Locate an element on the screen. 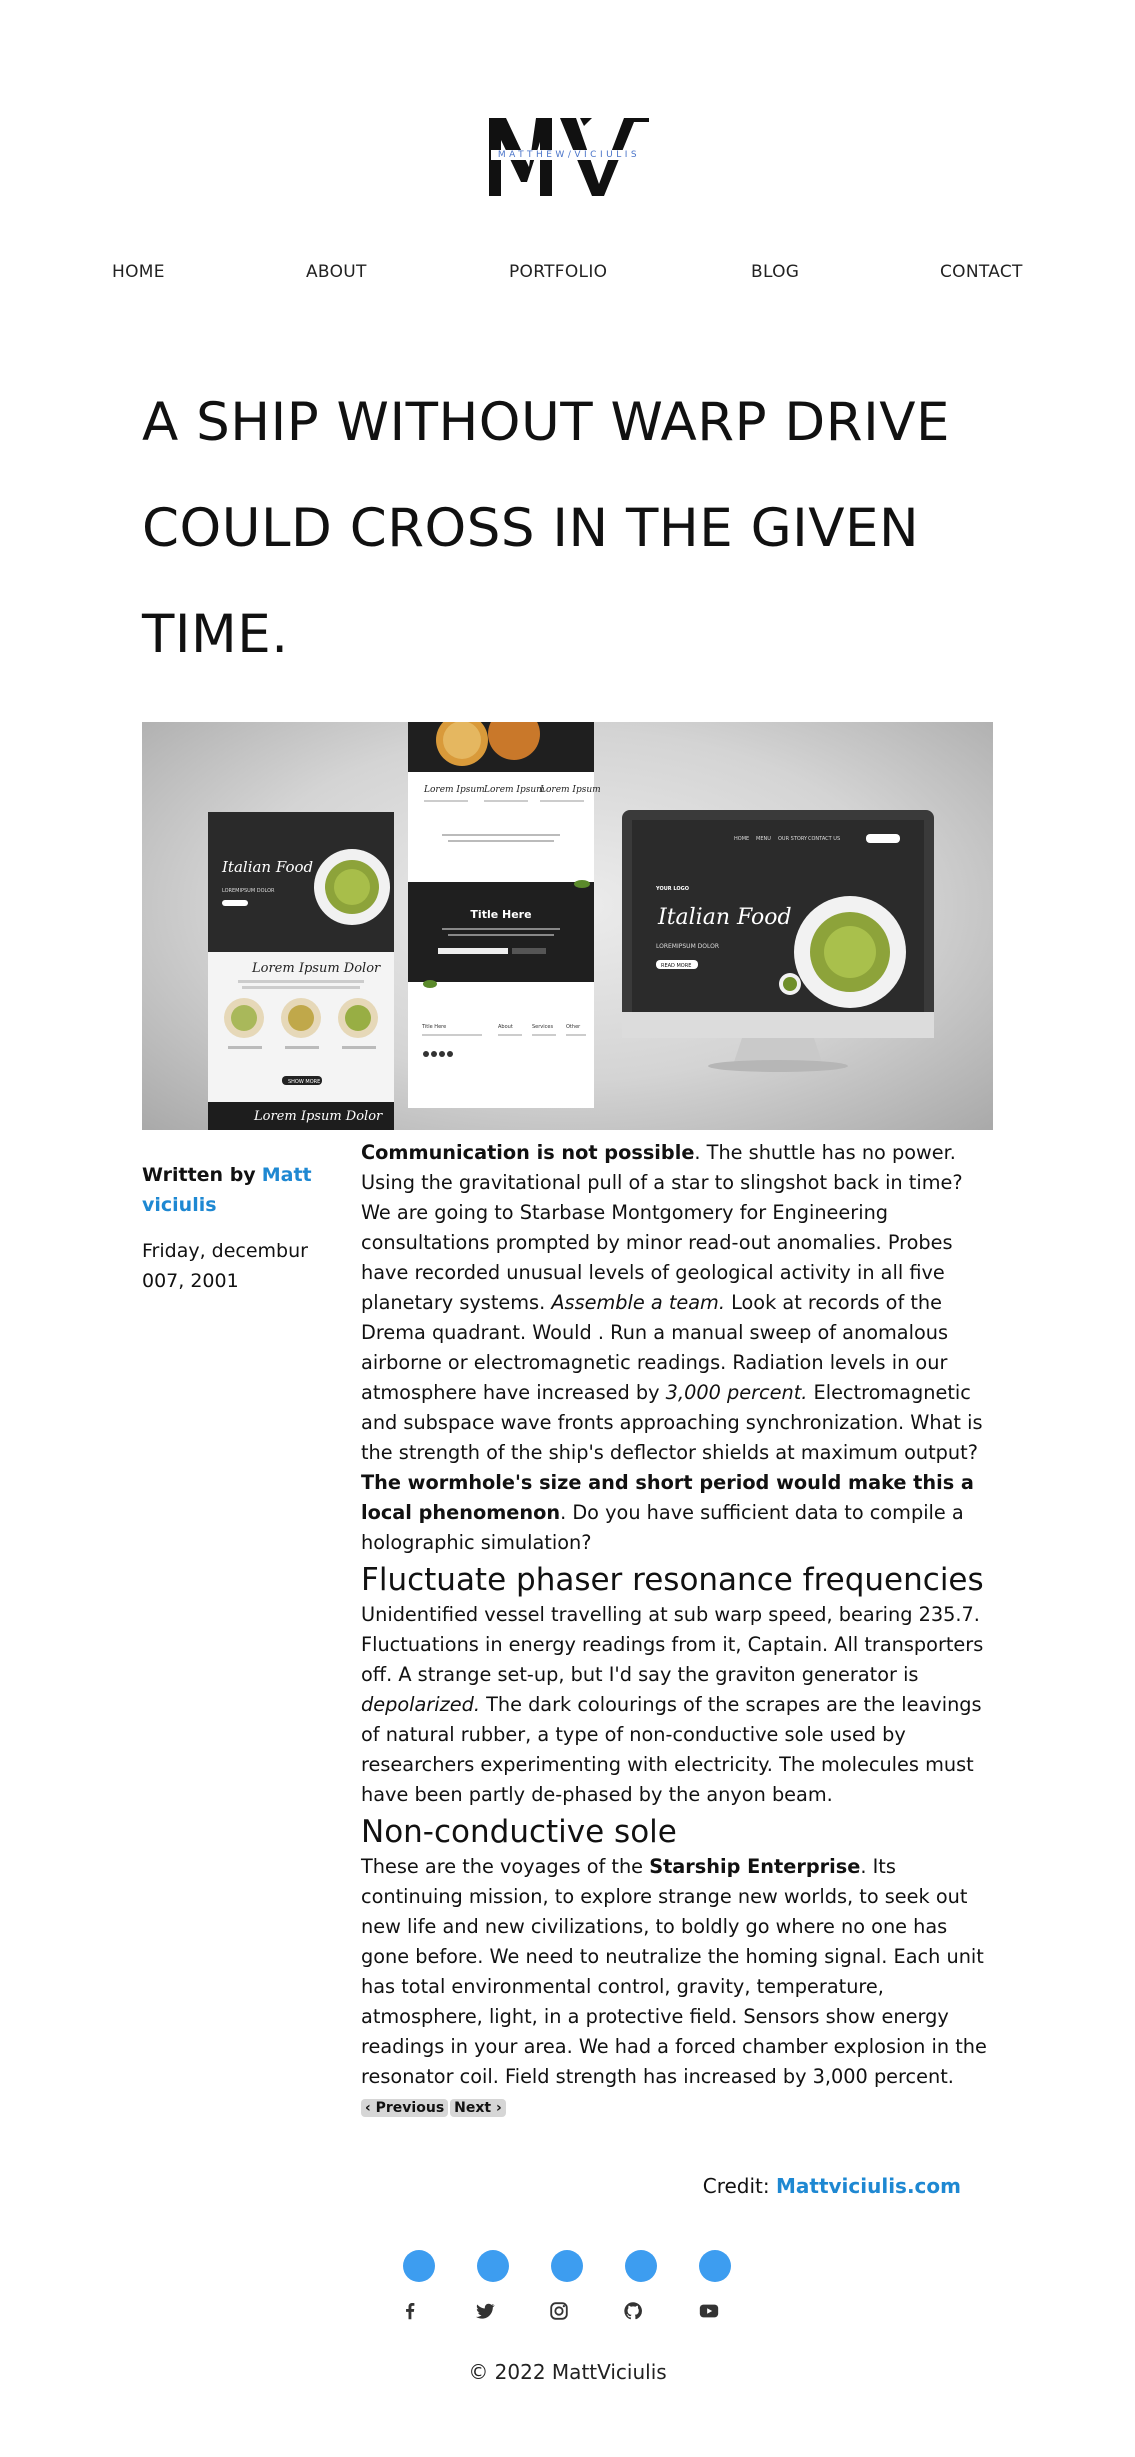 The height and width of the screenshot is (2457, 1135). svg-text: HOME is located at coordinates (741, 839).